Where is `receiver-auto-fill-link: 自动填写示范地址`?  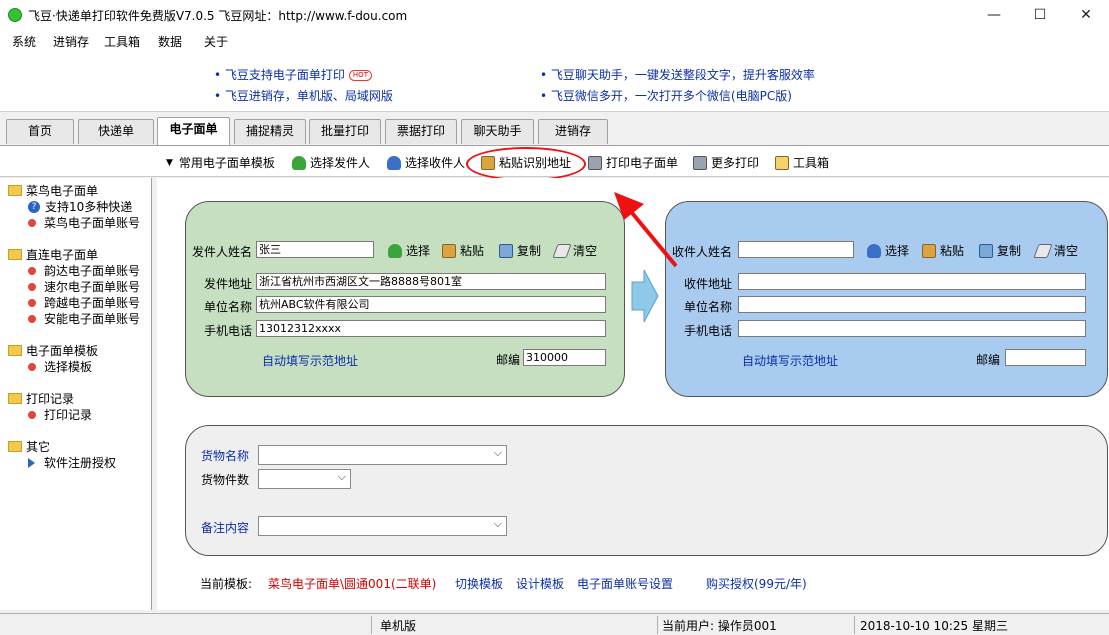 receiver-auto-fill-link: 自动填写示范地址 is located at coordinates (790, 360).